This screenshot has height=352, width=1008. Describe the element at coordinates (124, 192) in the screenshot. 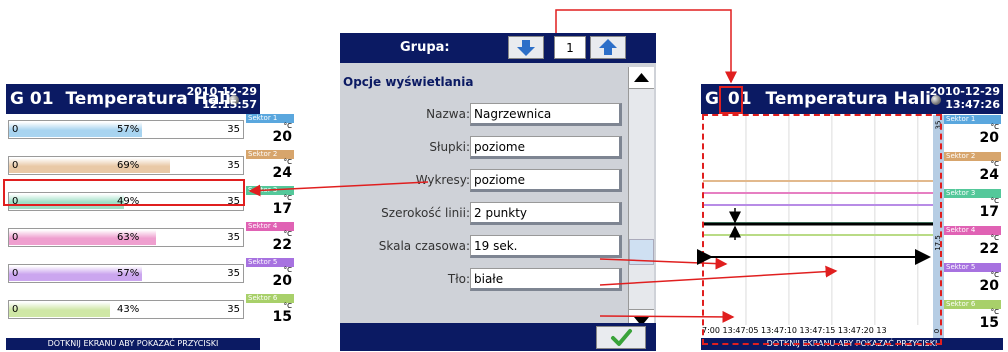

I see `highlighted-bar-frame` at that location.